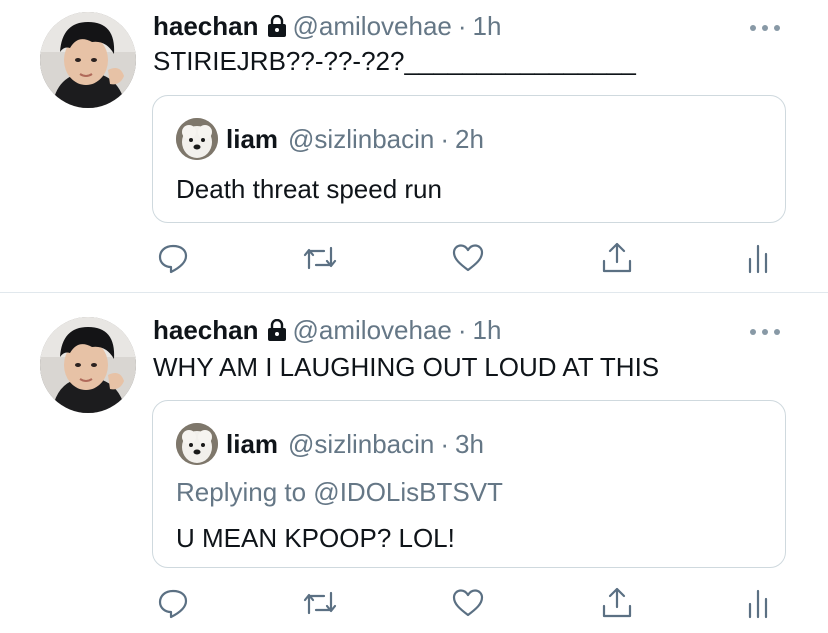  What do you see at coordinates (406, 367) in the screenshot?
I see `tweet-text: WHY AM I LAUGHING OUT LOUD AT THIS` at bounding box center [406, 367].